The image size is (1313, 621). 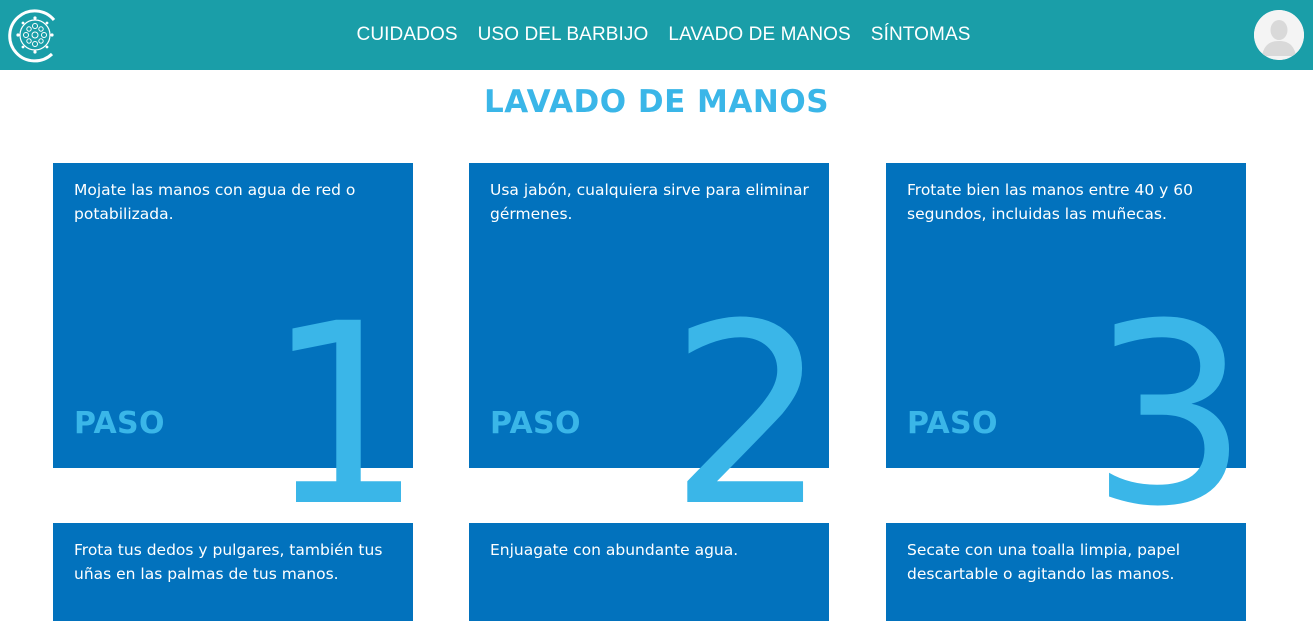 What do you see at coordinates (407, 35) in the screenshot?
I see `nav-item-cuidados: CUIDADOS` at bounding box center [407, 35].